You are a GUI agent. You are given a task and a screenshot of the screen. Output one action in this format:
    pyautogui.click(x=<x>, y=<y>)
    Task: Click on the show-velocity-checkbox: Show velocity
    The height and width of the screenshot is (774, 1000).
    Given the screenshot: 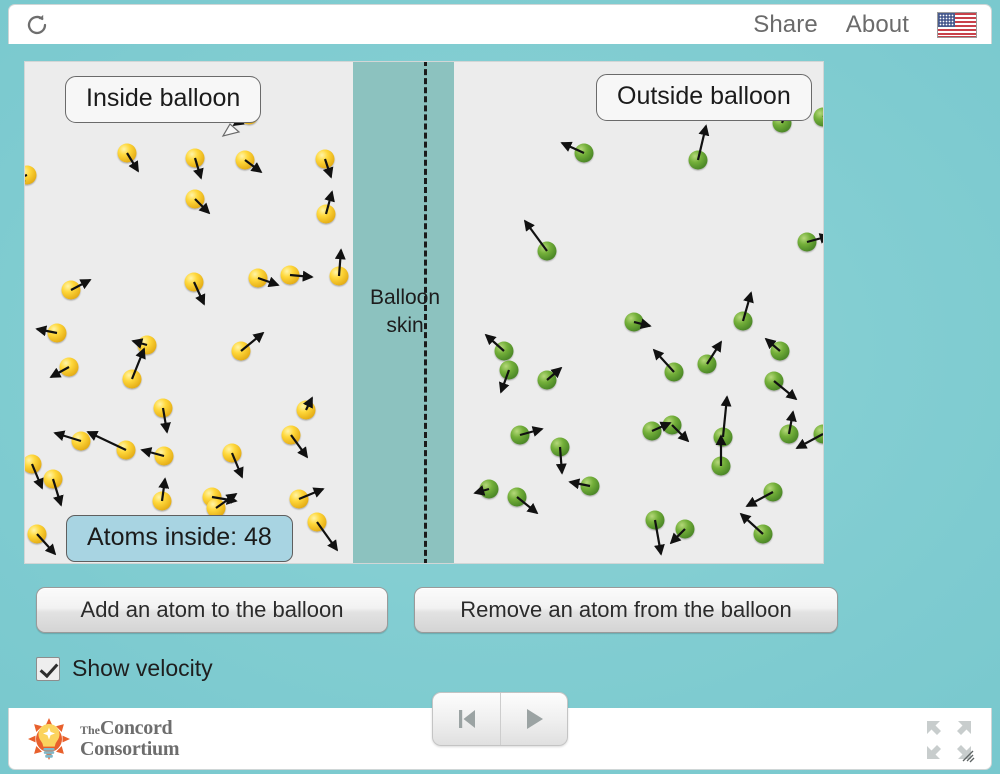 What is the action you would take?
    pyautogui.click(x=124, y=668)
    